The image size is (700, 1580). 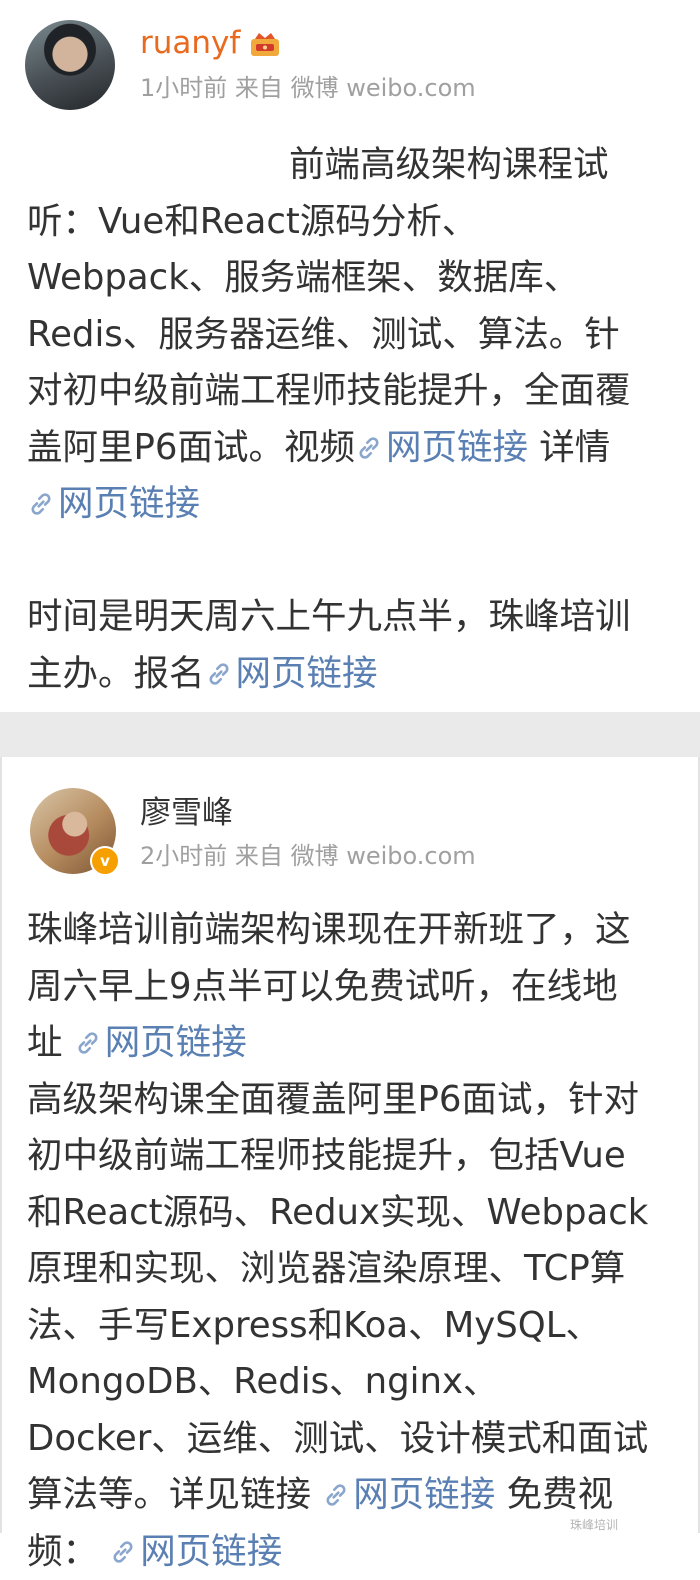 I want to click on avatar-liaoxuefeng: v, so click(x=75, y=832).